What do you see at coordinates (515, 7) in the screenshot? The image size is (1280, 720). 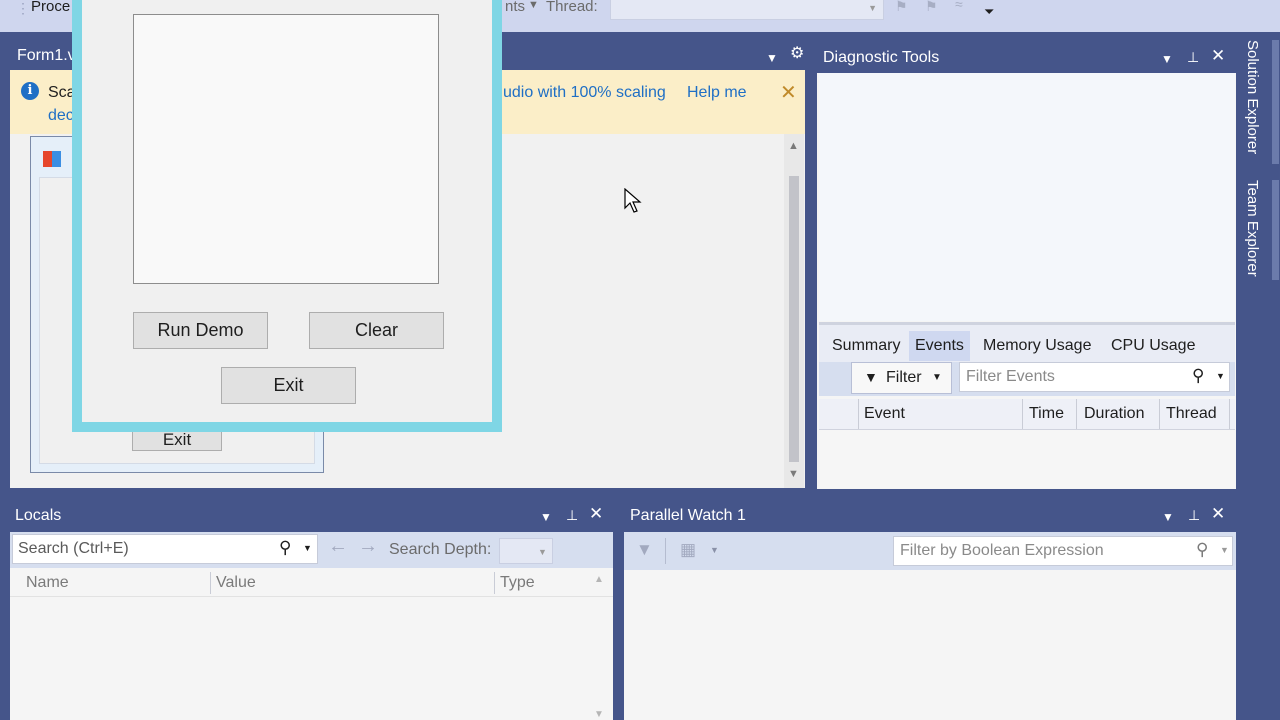 I see `events-label: nts` at bounding box center [515, 7].